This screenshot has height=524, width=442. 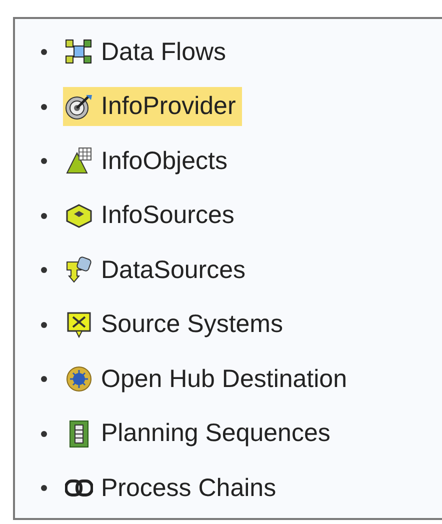 What do you see at coordinates (173, 270) in the screenshot?
I see `item-label: DataSources` at bounding box center [173, 270].